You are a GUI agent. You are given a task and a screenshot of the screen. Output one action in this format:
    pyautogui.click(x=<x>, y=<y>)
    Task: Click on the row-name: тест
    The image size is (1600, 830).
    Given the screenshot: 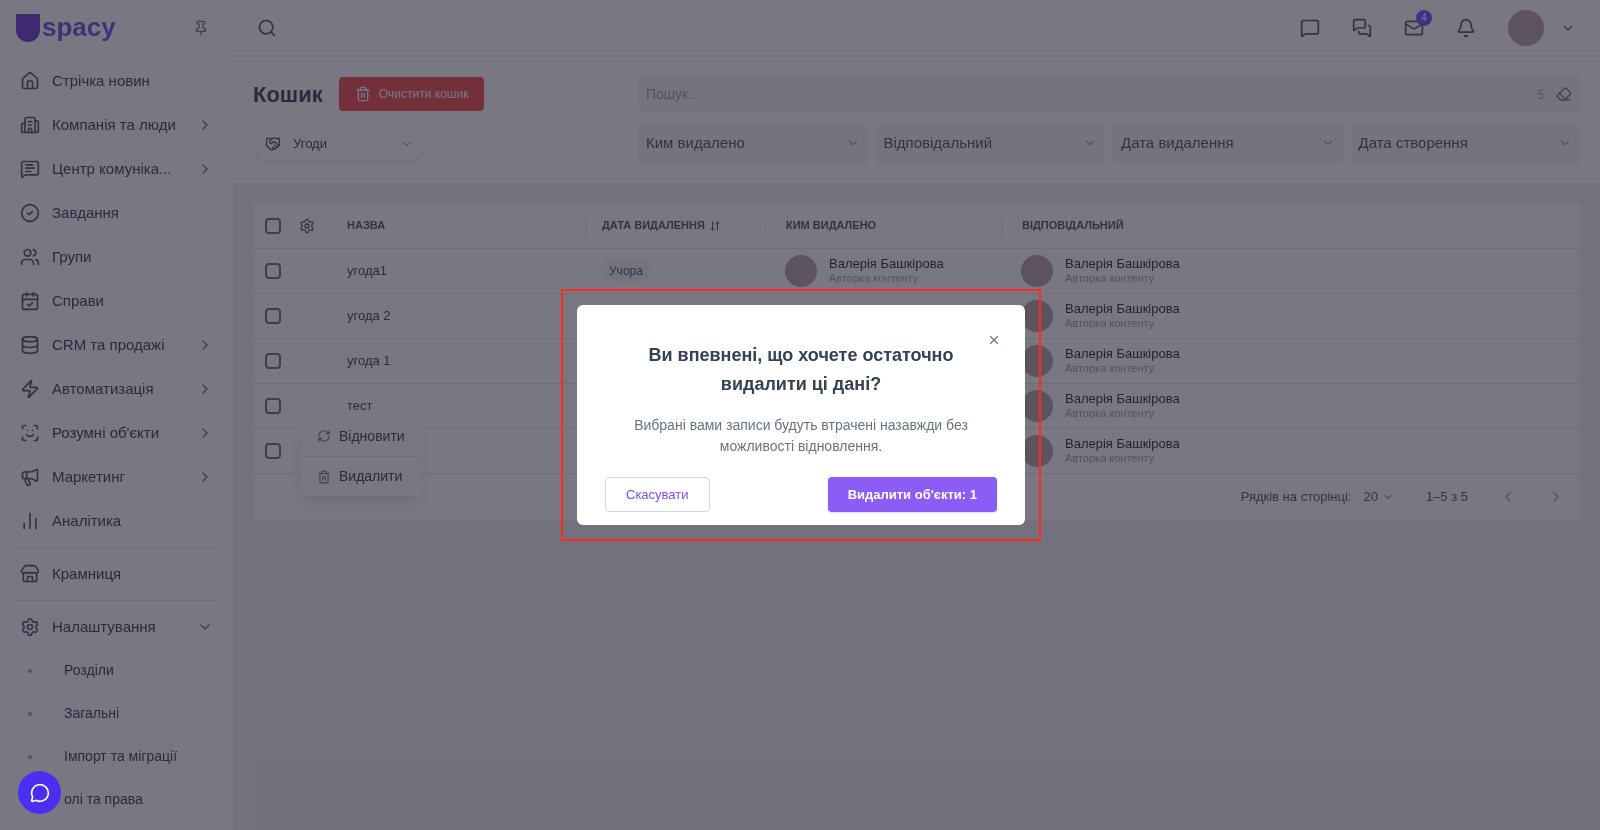 What is the action you would take?
    pyautogui.click(x=360, y=406)
    